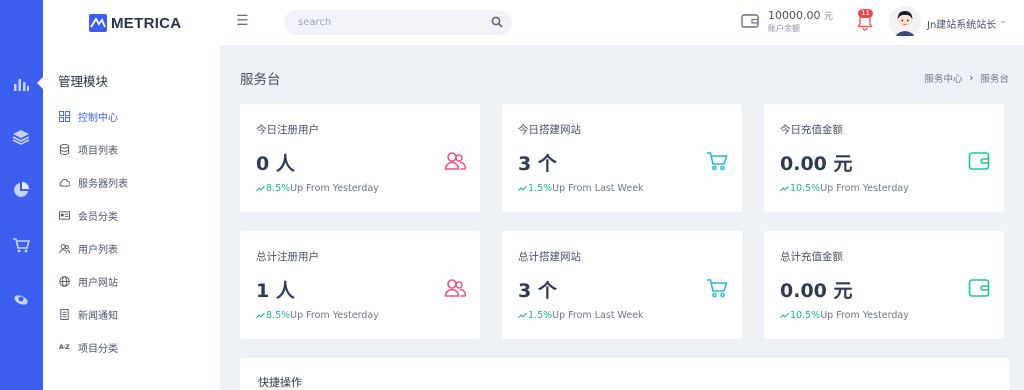 This screenshot has height=390, width=1024. I want to click on brand-logo-icon, so click(98, 23).